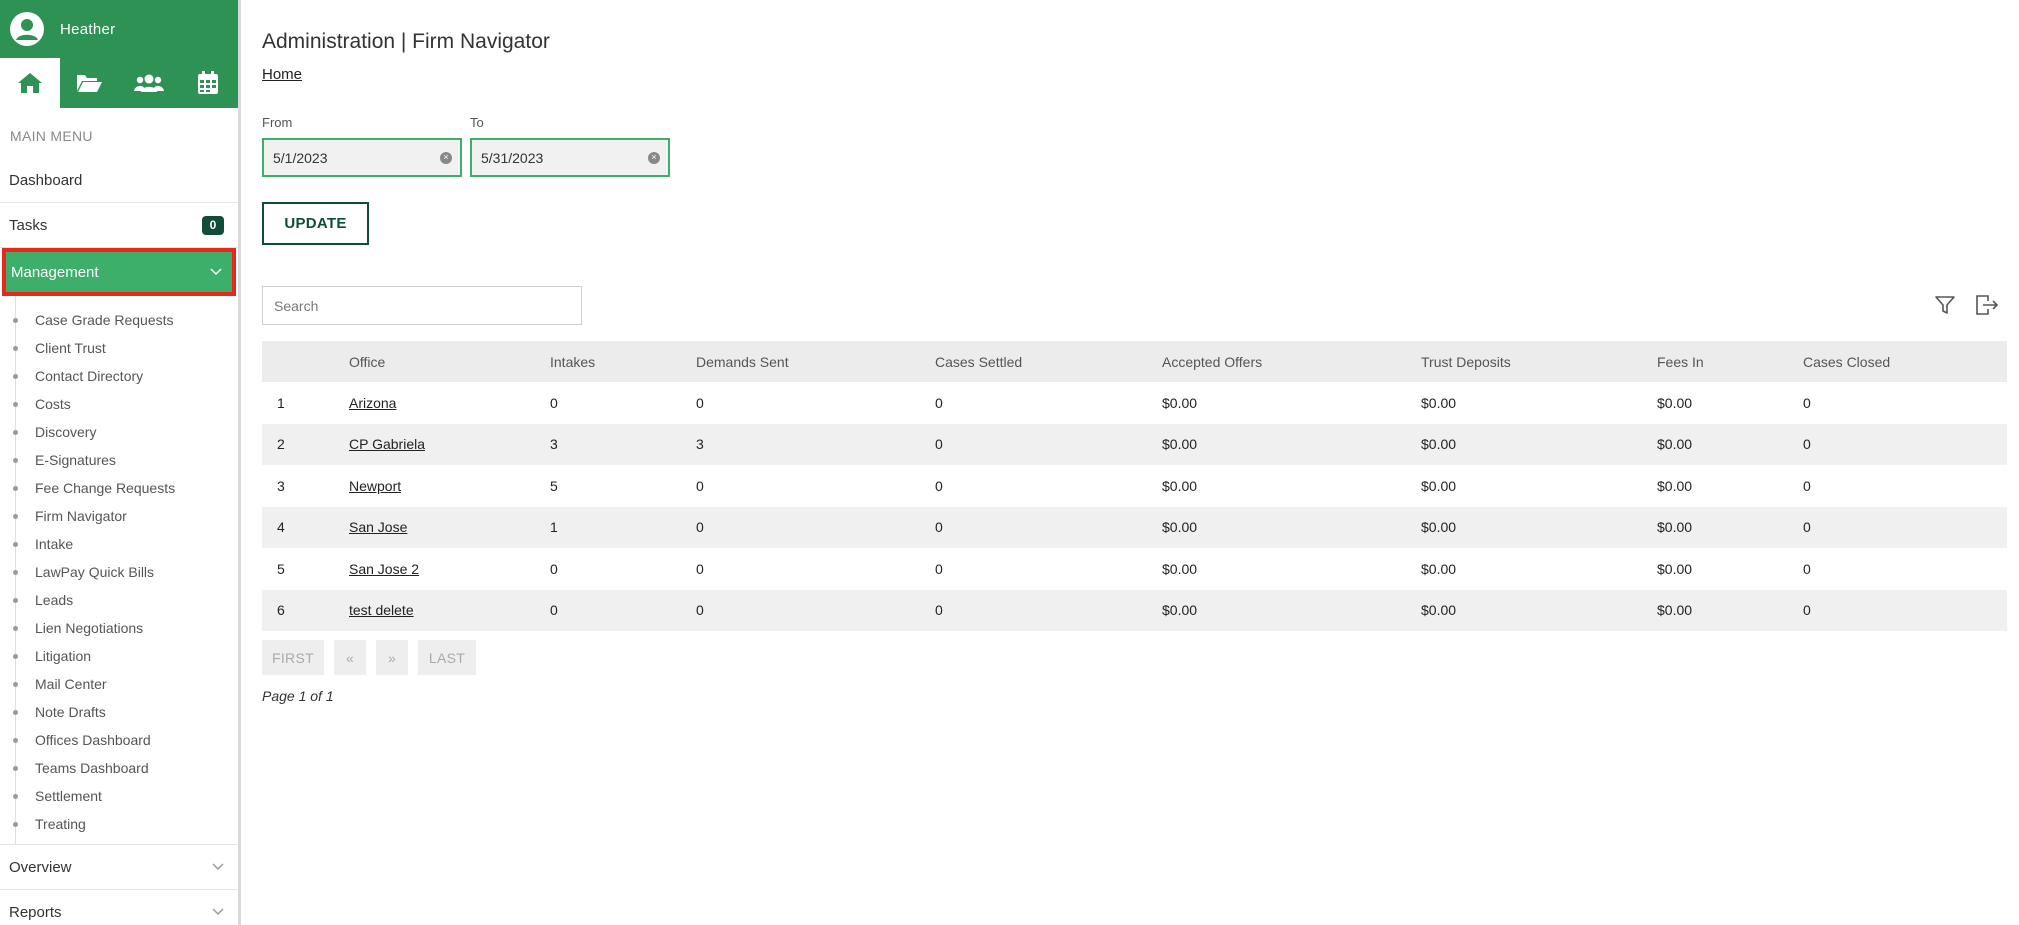 This screenshot has height=925, width=2019. I want to click on submenu-item-settlement: Settlement, so click(119, 796).